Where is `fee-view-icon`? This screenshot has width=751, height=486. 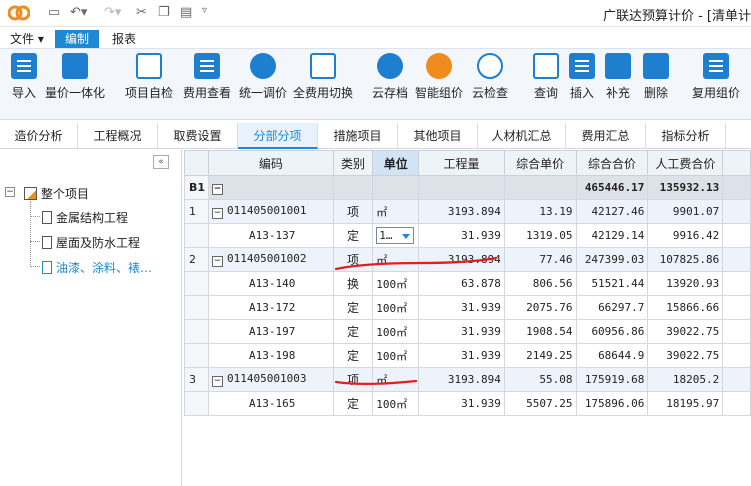
fee-view-icon is located at coordinates (207, 66).